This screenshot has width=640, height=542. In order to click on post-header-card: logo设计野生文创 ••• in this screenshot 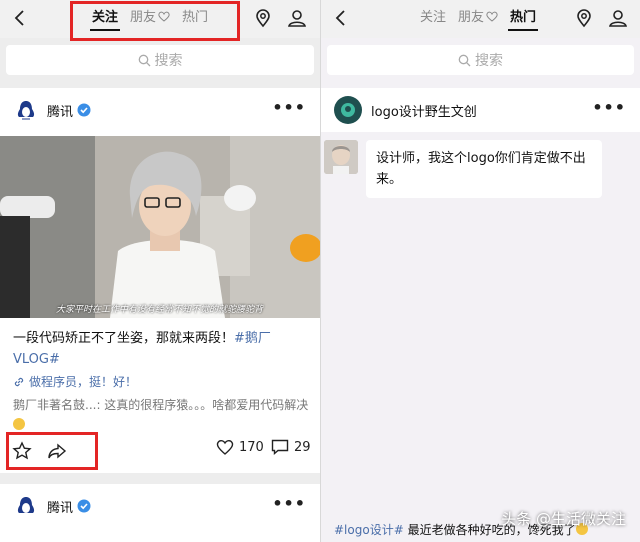, I will do `click(480, 110)`.